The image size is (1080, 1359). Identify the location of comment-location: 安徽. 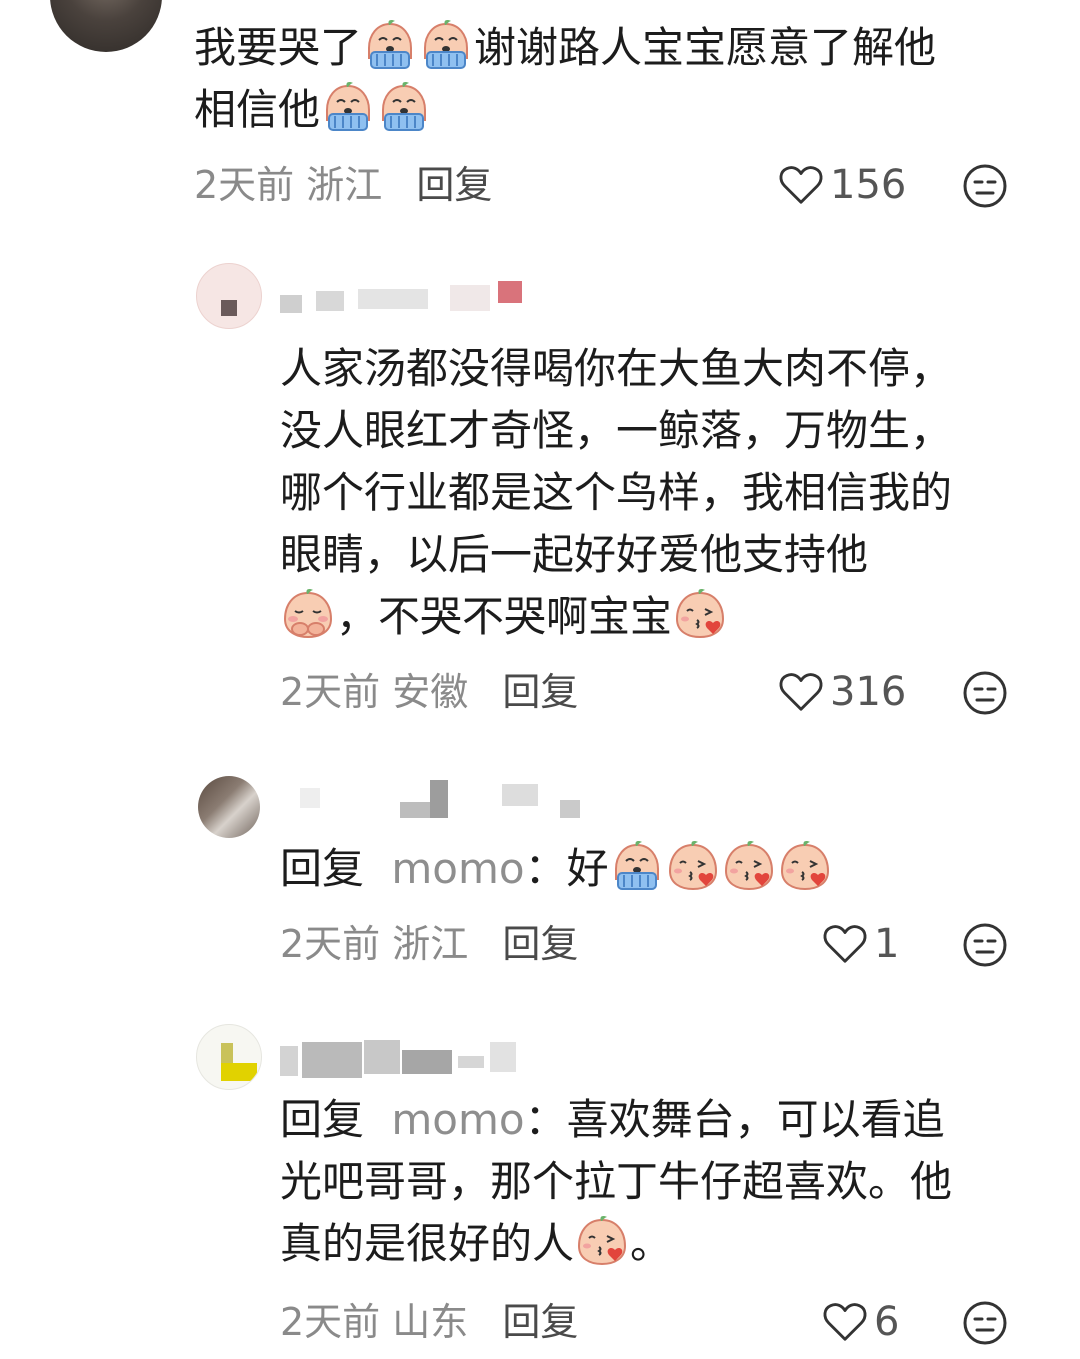
(430, 692).